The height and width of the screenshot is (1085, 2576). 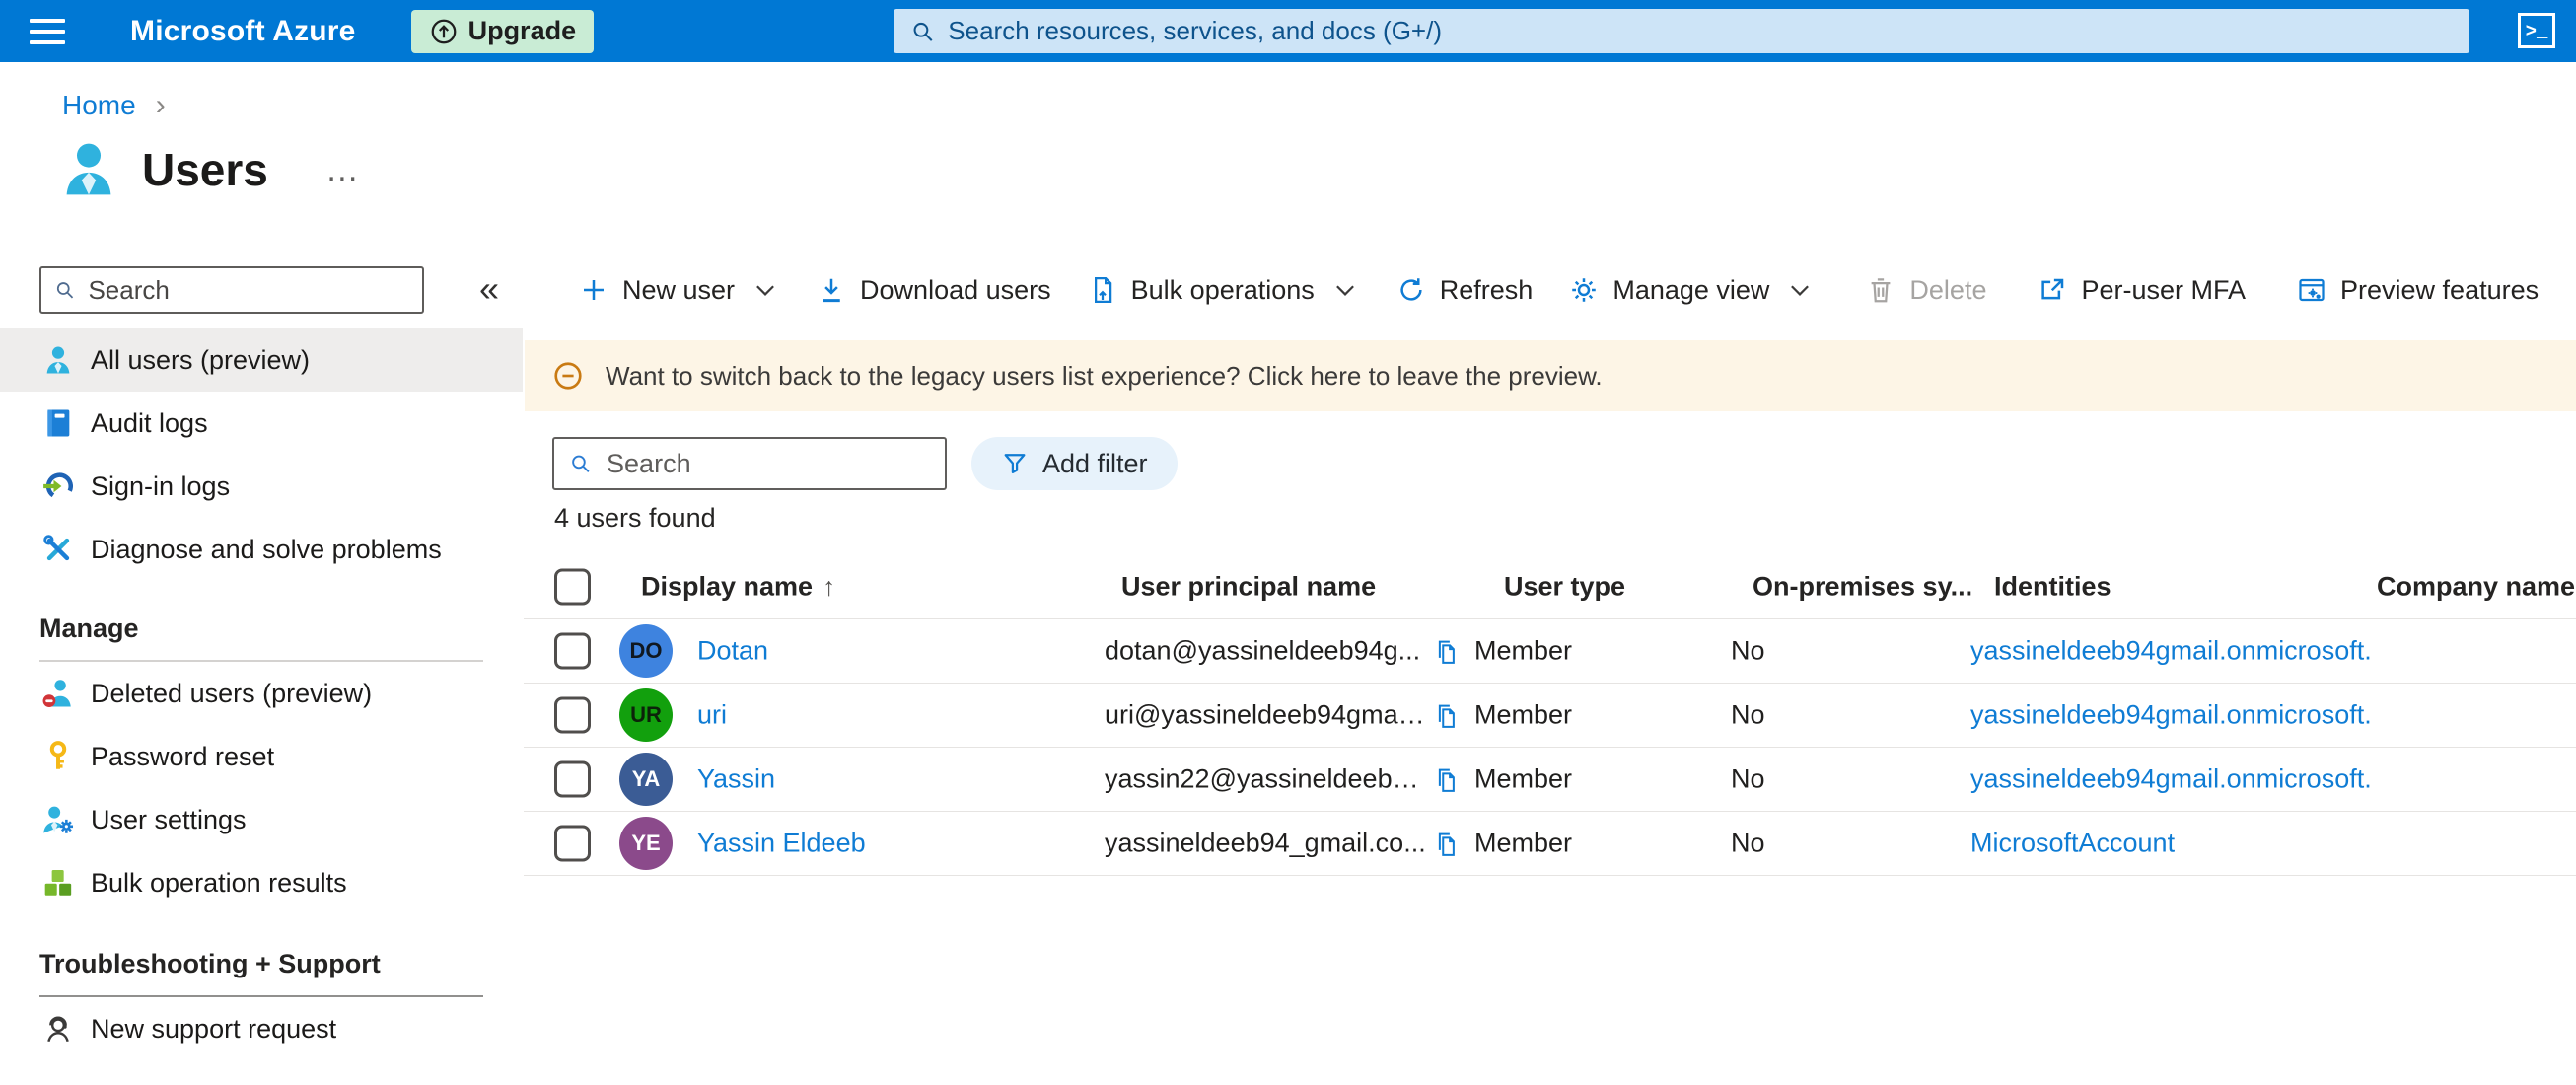 I want to click on preview-features-icon, so click(x=2312, y=290).